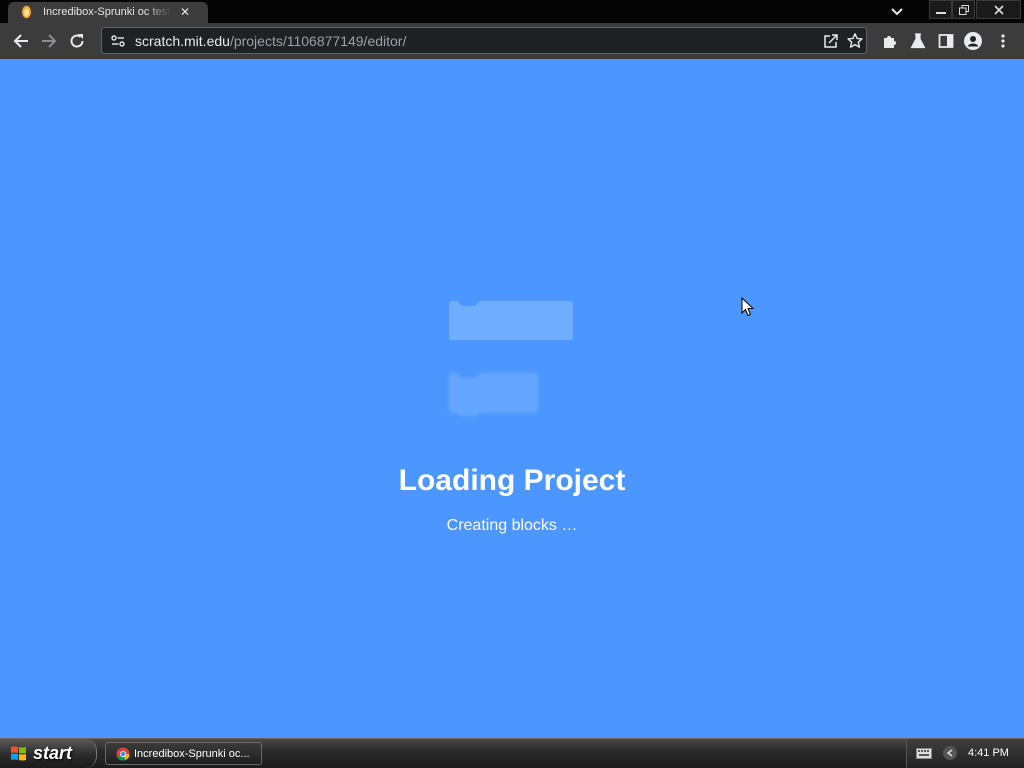 The width and height of the screenshot is (1024, 768). What do you see at coordinates (924, 753) in the screenshot?
I see `keyboard-icon` at bounding box center [924, 753].